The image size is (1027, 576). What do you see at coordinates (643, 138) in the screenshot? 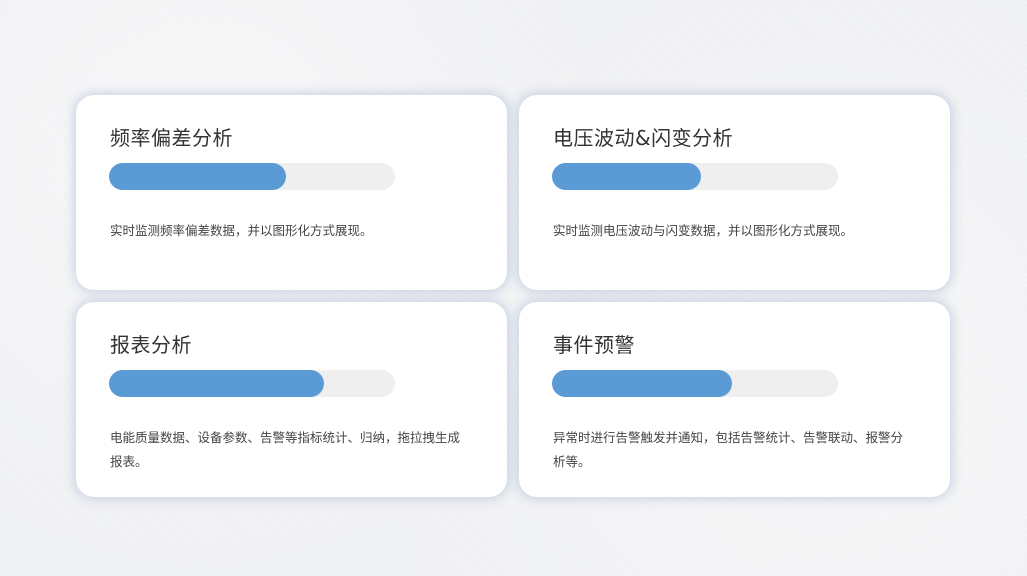
I see `card-title: 电压波动&闪变分析` at bounding box center [643, 138].